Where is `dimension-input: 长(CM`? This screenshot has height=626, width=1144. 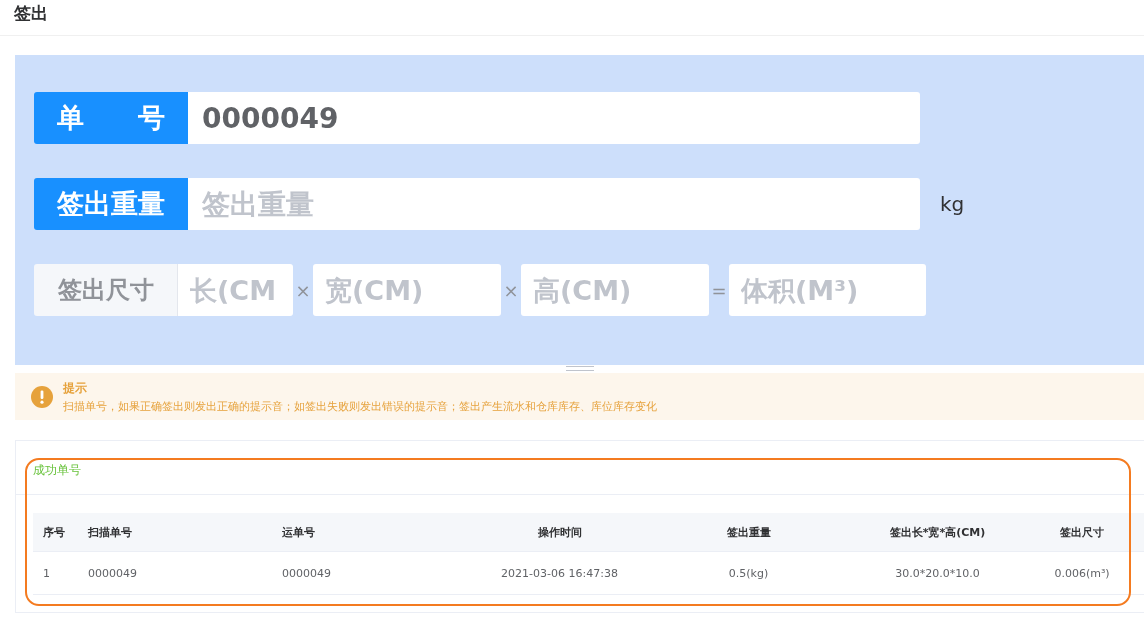 dimension-input: 长(CM is located at coordinates (235, 290).